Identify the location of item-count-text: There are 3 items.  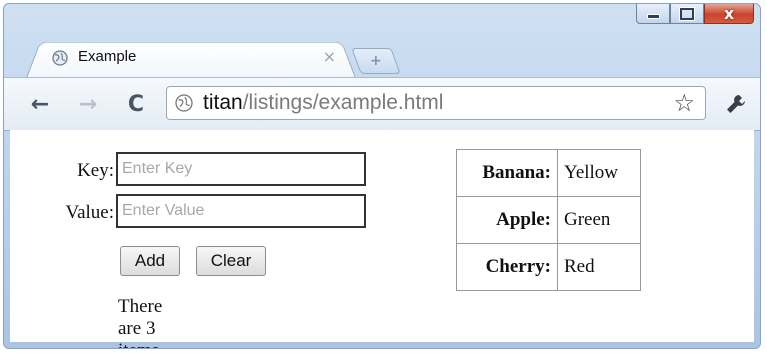
(140, 322).